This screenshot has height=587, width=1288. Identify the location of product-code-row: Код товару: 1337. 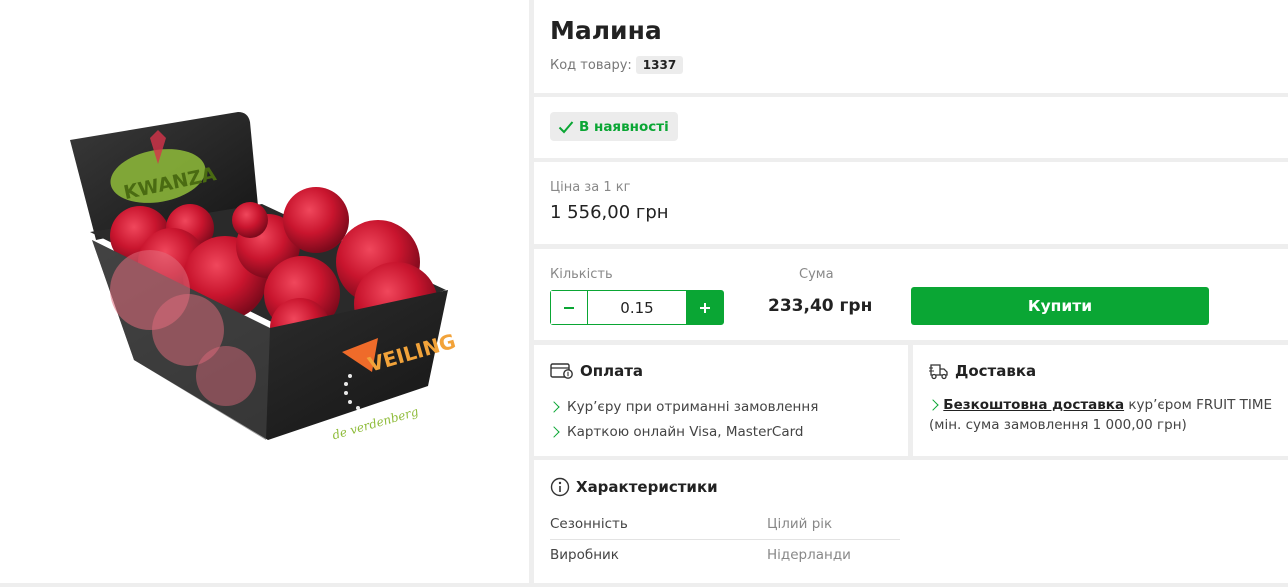
(617, 65).